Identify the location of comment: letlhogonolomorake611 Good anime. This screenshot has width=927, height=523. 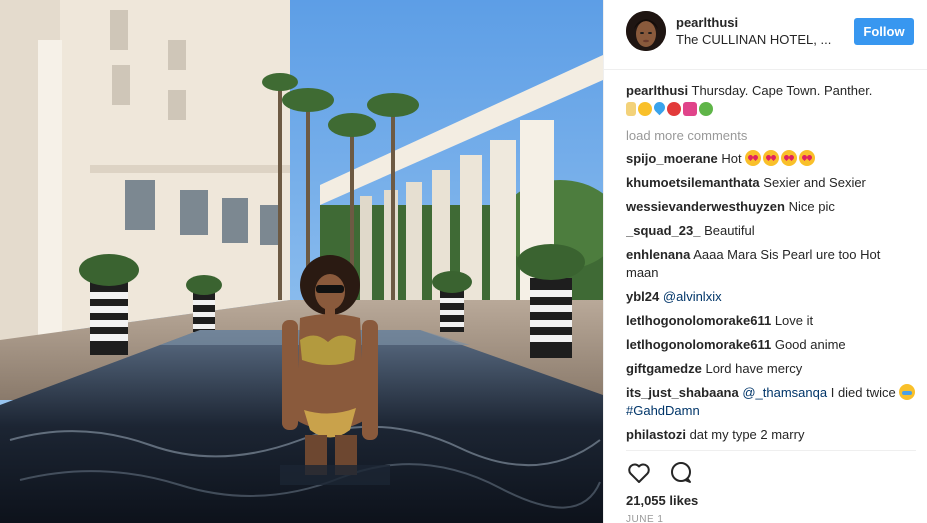
(771, 345).